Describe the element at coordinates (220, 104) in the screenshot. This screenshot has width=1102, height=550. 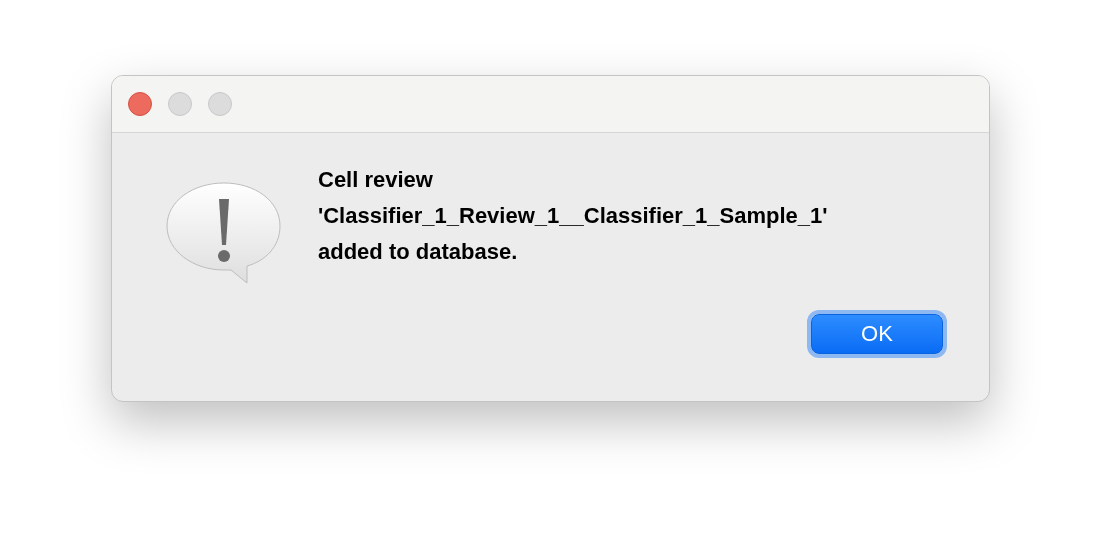
I see `zoom-button` at that location.